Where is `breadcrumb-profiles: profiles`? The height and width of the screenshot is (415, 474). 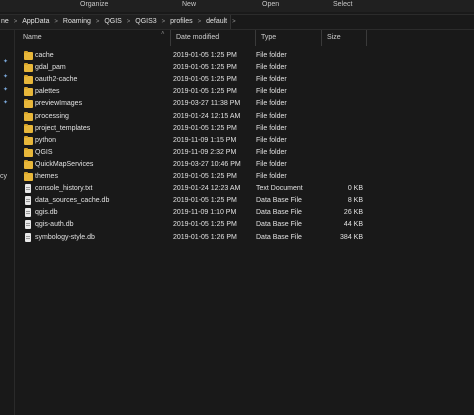 breadcrumb-profiles: profiles is located at coordinates (181, 22).